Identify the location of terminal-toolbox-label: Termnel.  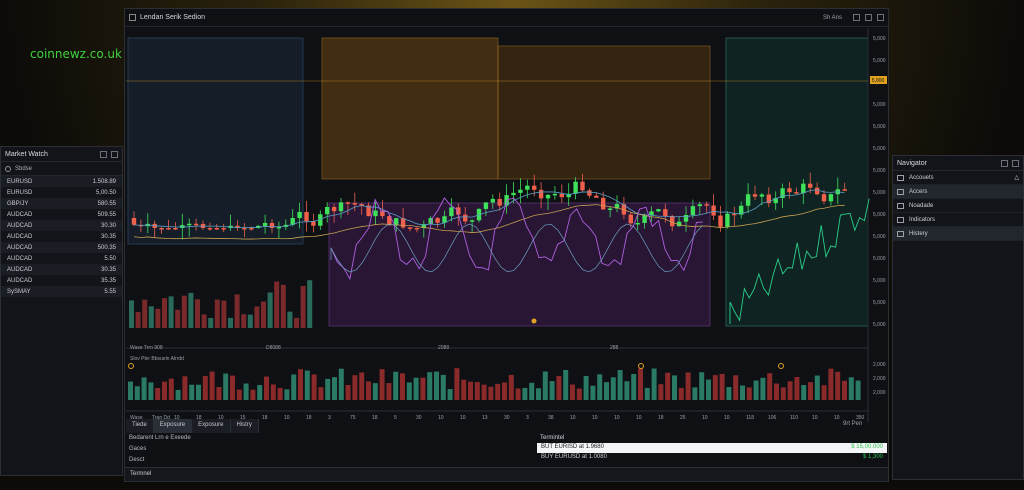
(506, 474).